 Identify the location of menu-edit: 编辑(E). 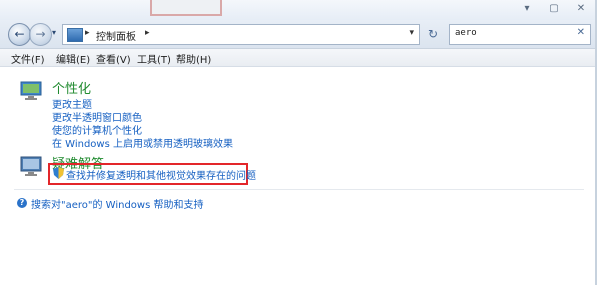
(73, 58).